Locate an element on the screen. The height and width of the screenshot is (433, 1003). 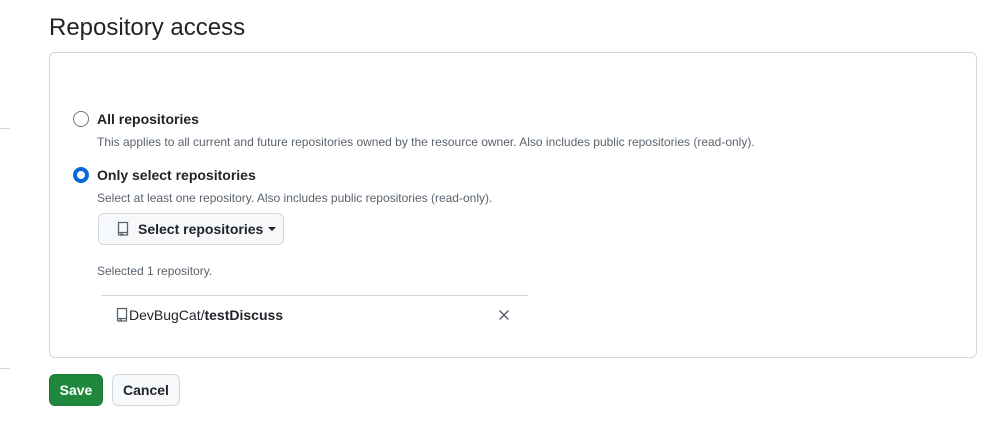
radio-all-repositories is located at coordinates (81, 119).